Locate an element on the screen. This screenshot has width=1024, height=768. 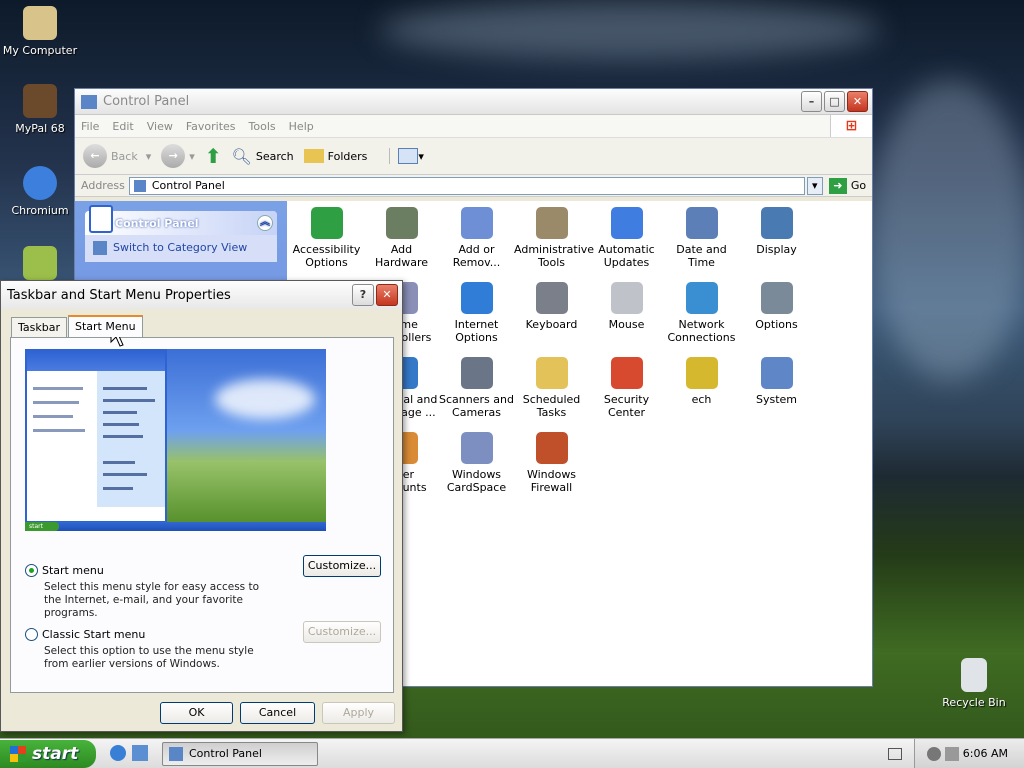
collapse-chevron-icon: ︽ is located at coordinates (265, 223).